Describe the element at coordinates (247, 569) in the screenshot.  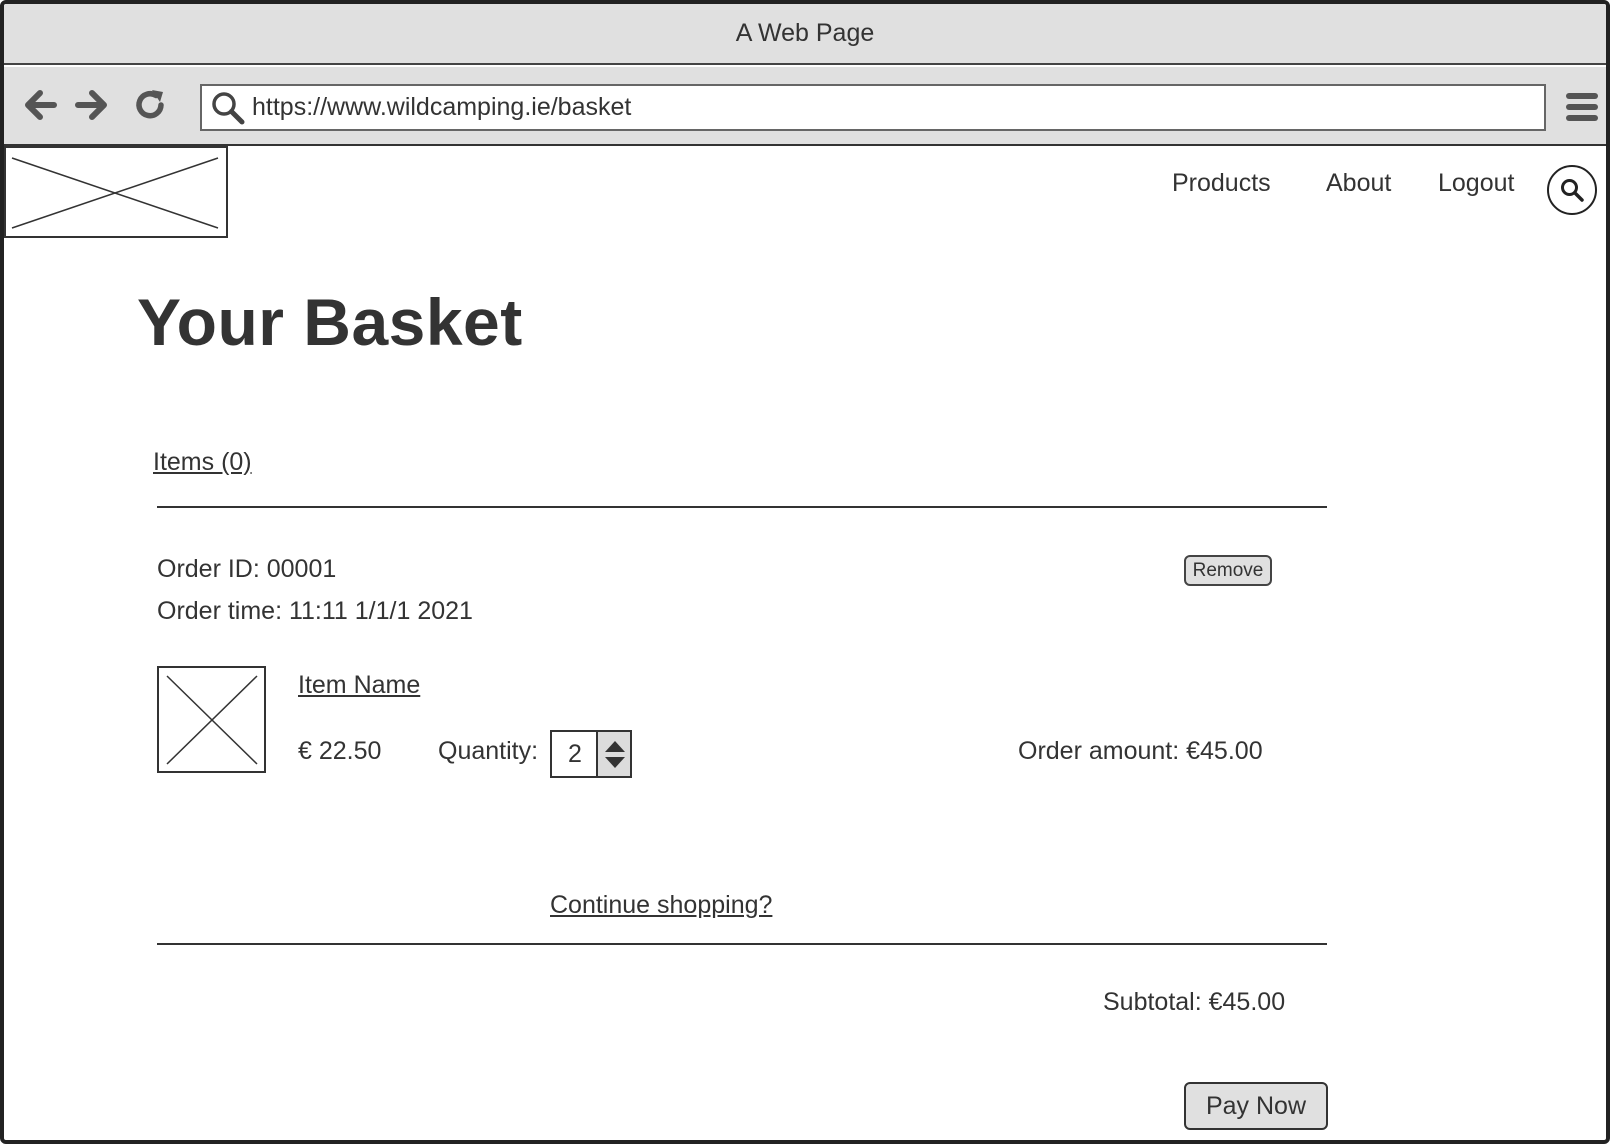
I see `order-id: Order ID: 00001` at that location.